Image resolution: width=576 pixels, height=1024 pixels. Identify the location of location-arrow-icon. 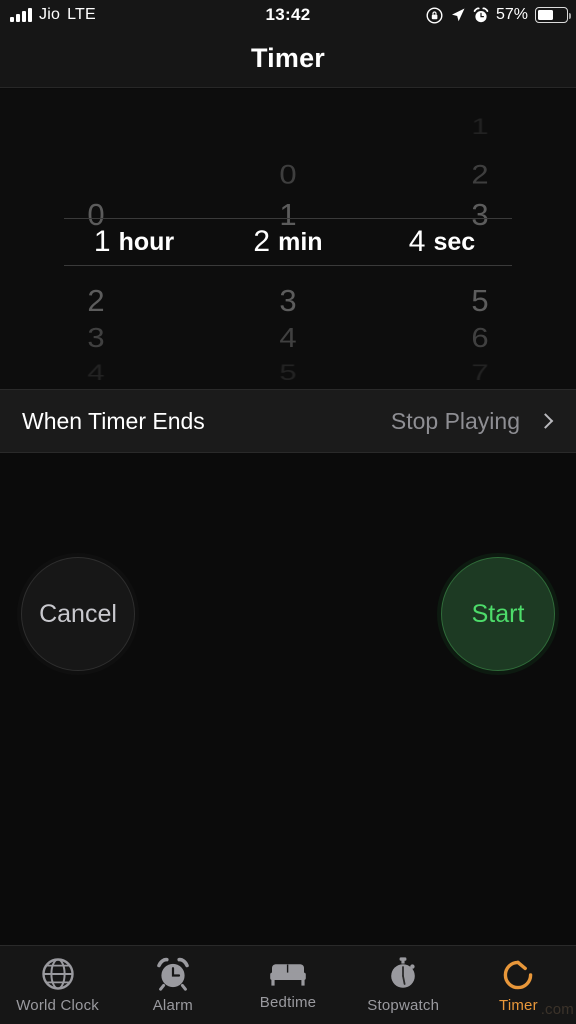
(458, 15).